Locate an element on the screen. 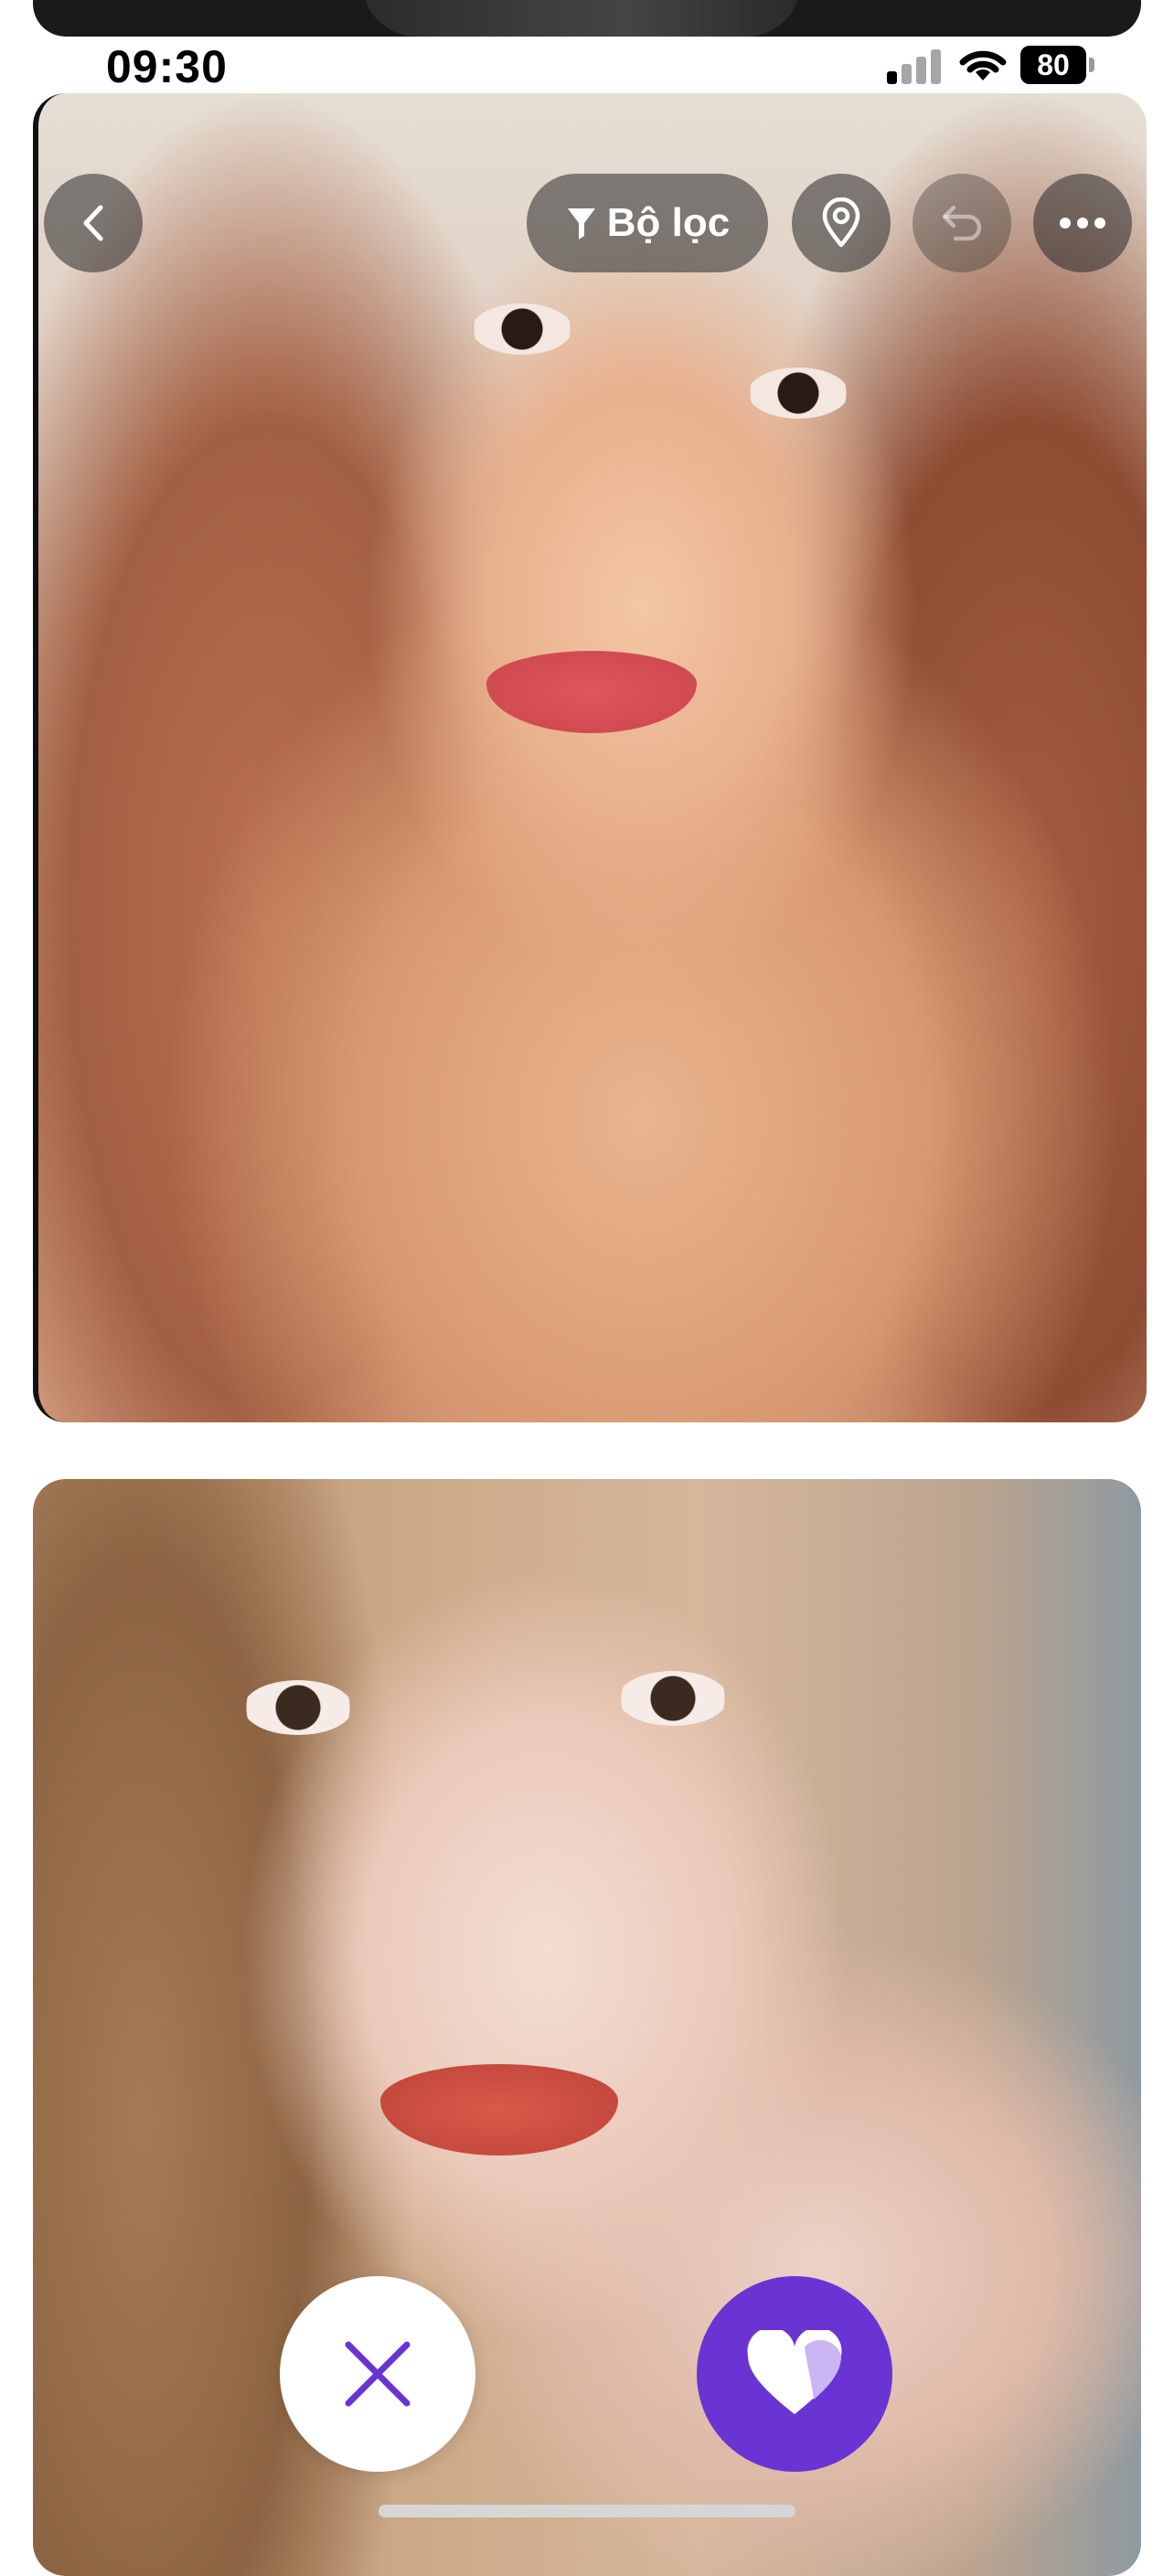 This screenshot has height=2576, width=1174. location-pin-icon is located at coordinates (841, 222).